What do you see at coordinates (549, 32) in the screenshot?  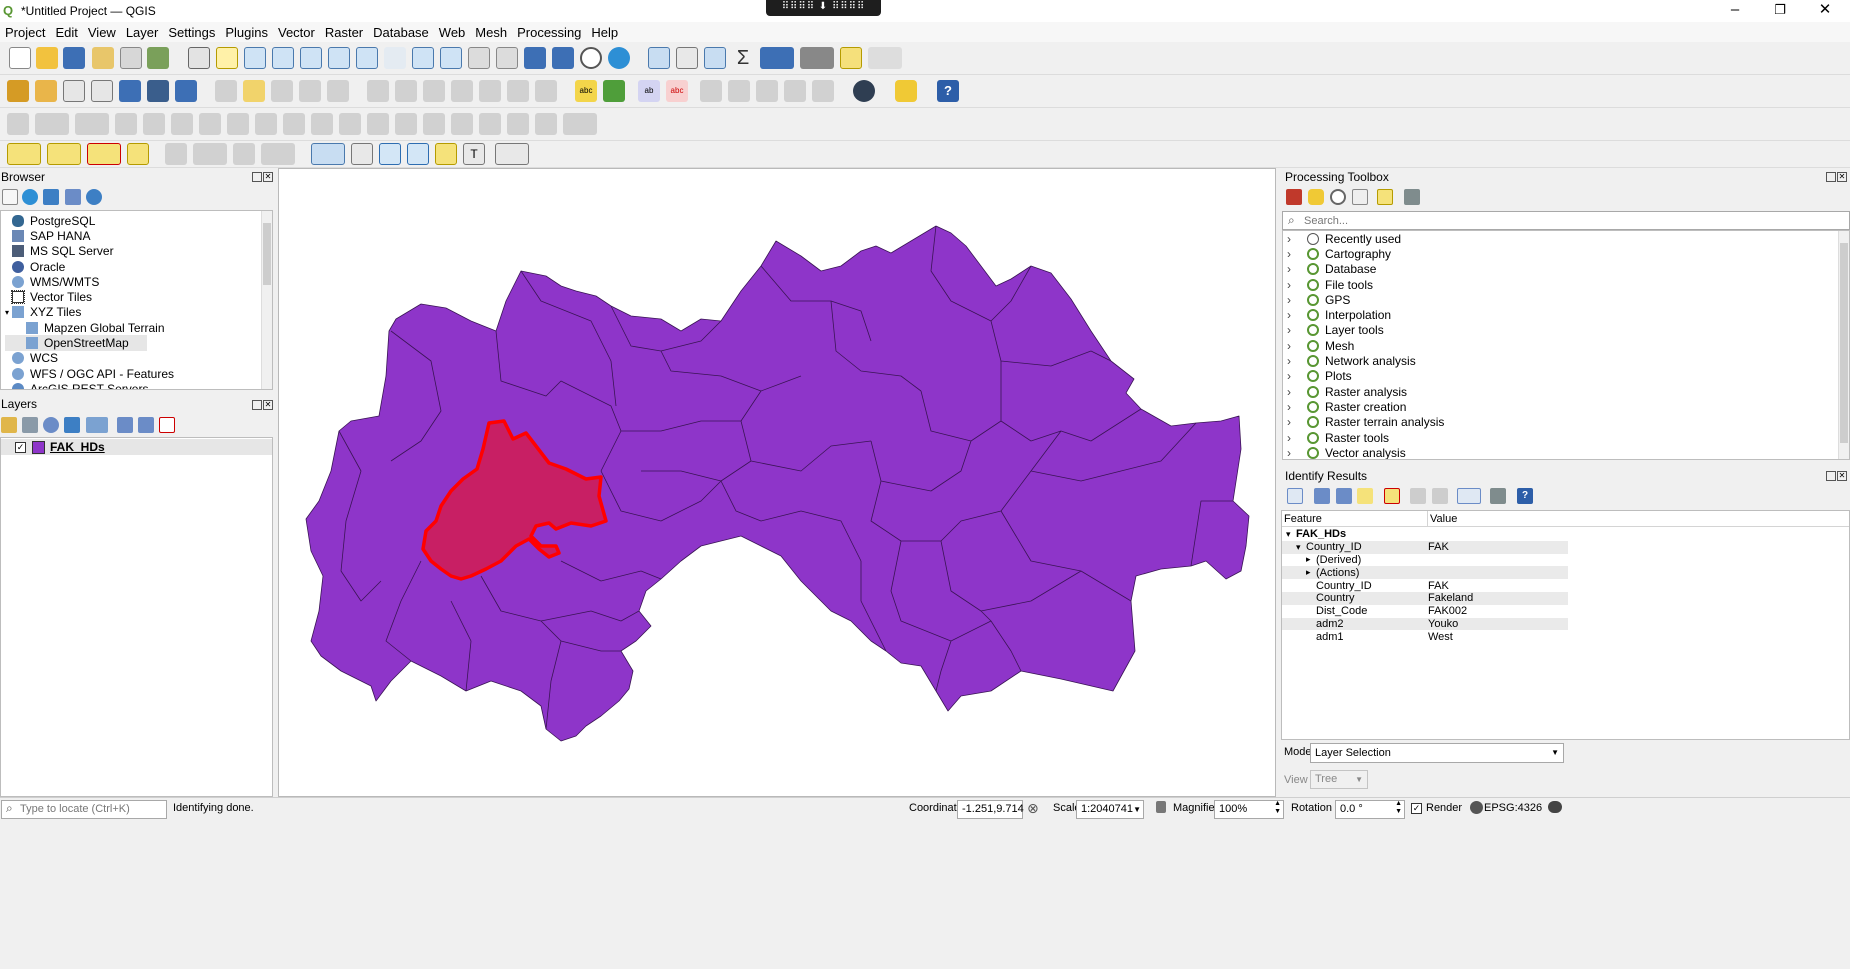 I see `menu-processing: Processing` at bounding box center [549, 32].